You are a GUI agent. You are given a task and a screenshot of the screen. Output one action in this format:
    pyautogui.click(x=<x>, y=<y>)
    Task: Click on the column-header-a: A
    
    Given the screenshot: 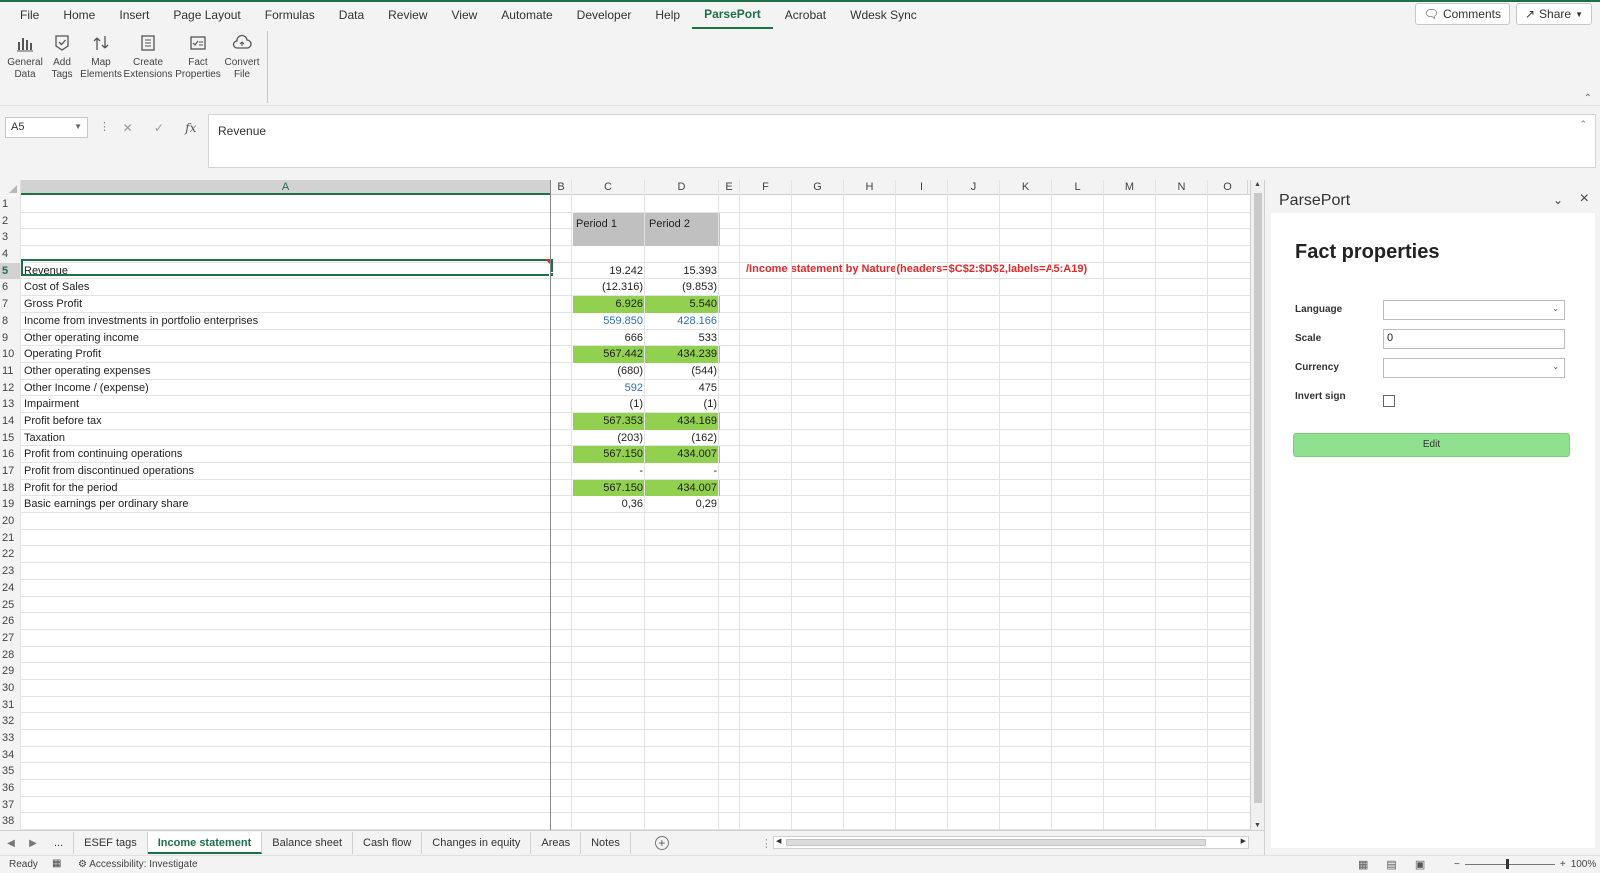 What is the action you would take?
    pyautogui.click(x=286, y=187)
    